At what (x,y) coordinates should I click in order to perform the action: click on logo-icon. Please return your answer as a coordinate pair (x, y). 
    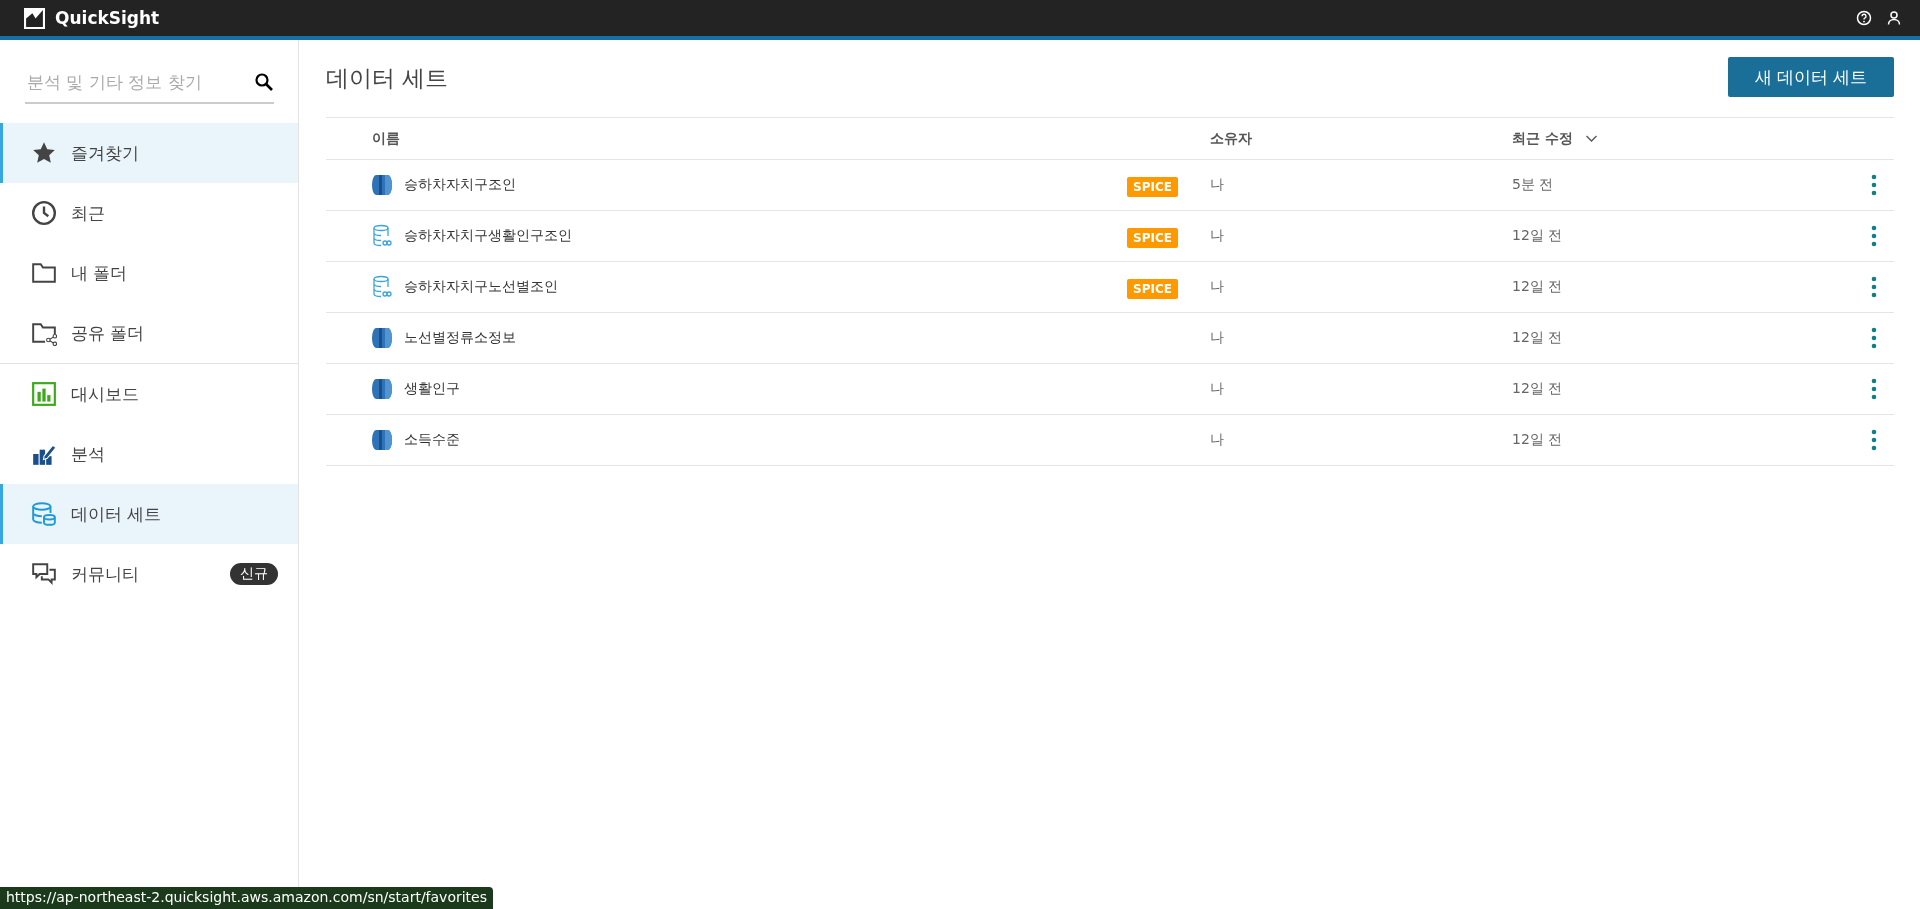
    Looking at the image, I should click on (34, 18).